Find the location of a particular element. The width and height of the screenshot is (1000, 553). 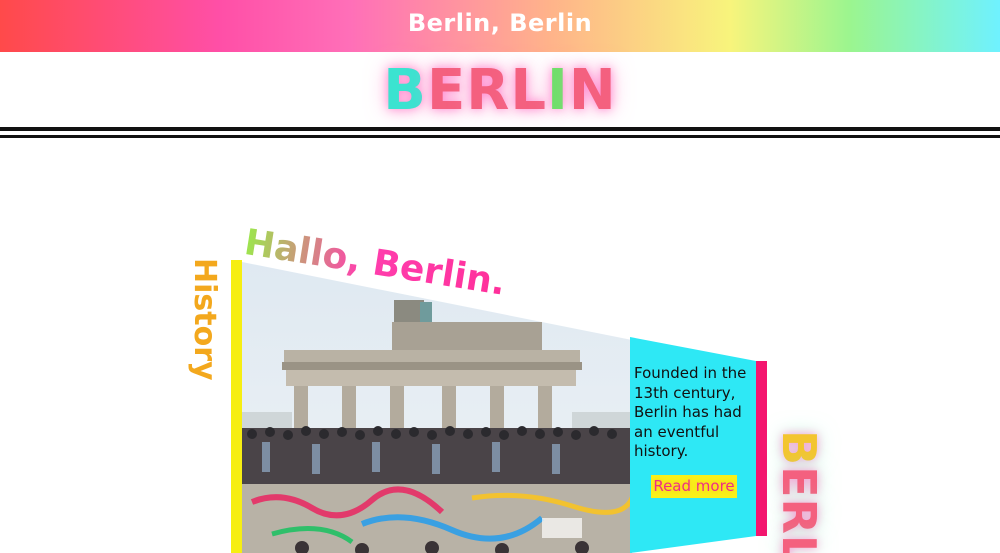

divider-line-top is located at coordinates (500, 129).